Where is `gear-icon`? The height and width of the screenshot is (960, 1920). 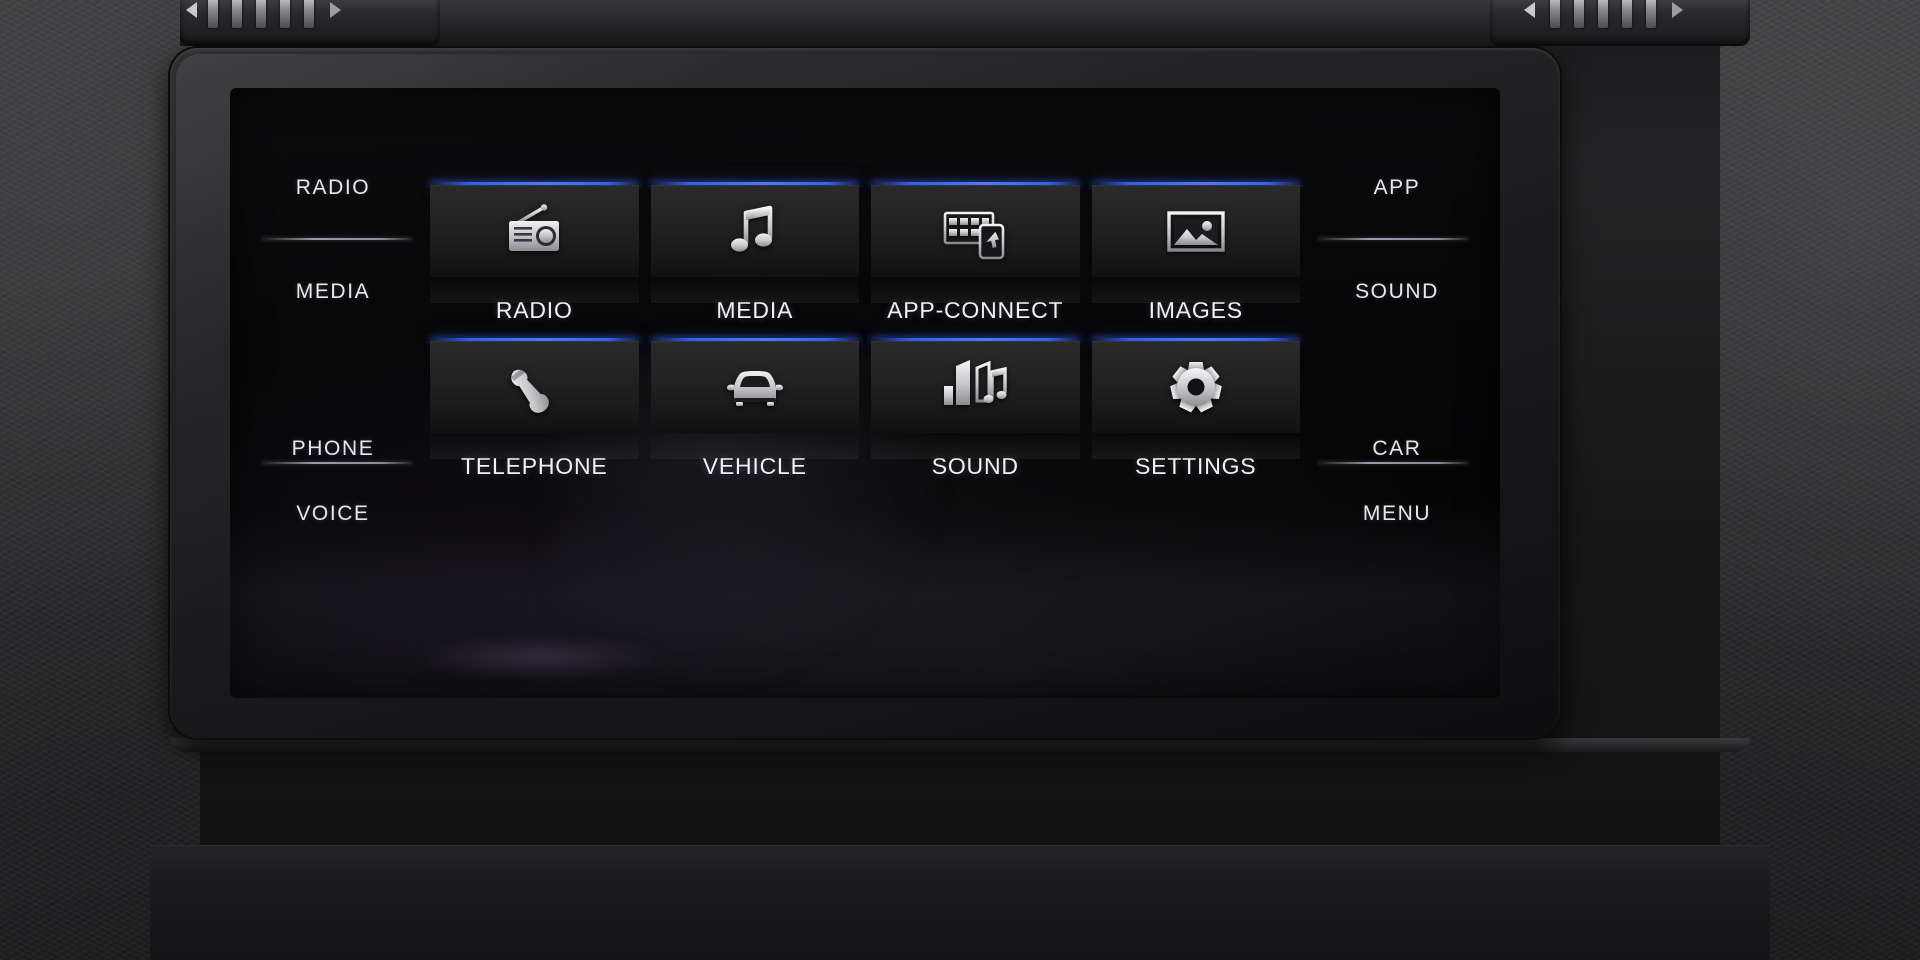
gear-icon is located at coordinates (1195, 387).